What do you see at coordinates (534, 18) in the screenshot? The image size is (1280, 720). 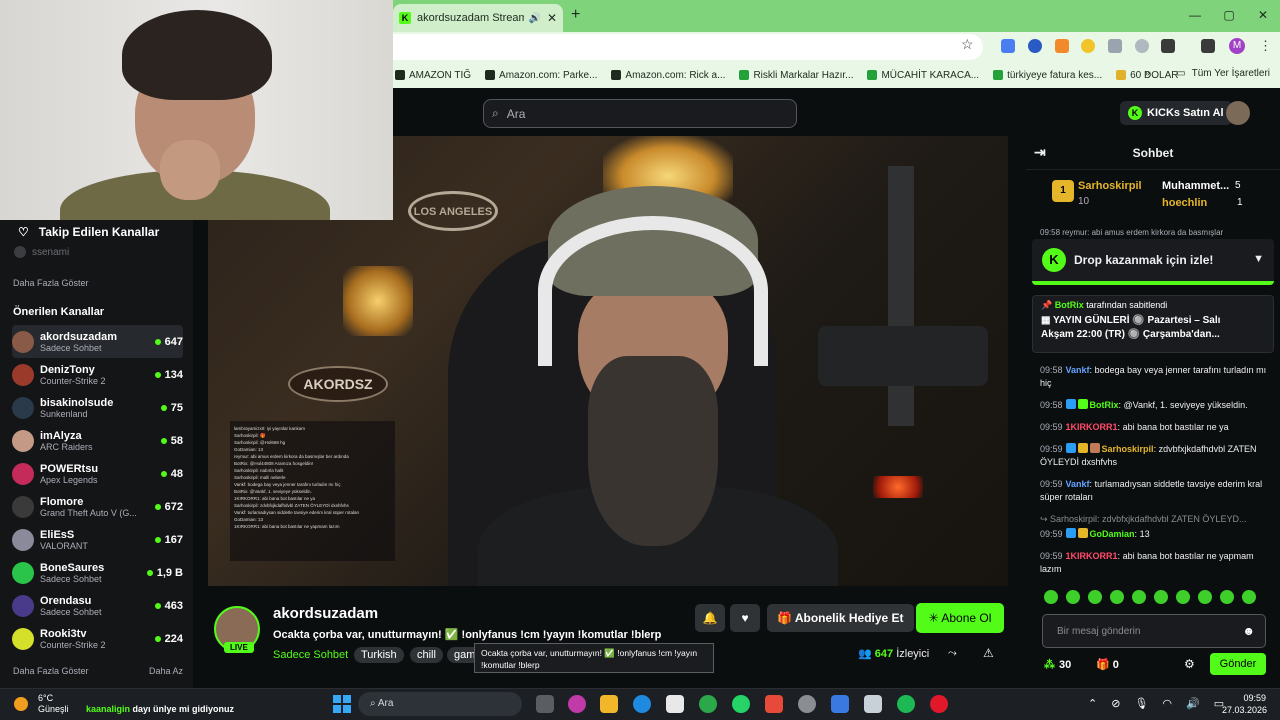 I see `audio-icon: 🔊` at bounding box center [534, 18].